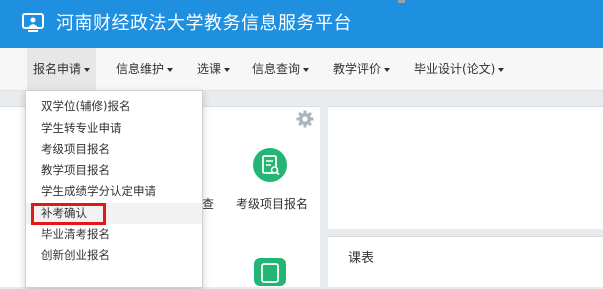 The image size is (603, 289). Describe the element at coordinates (401, 1) in the screenshot. I see `window-corner-mark` at that location.